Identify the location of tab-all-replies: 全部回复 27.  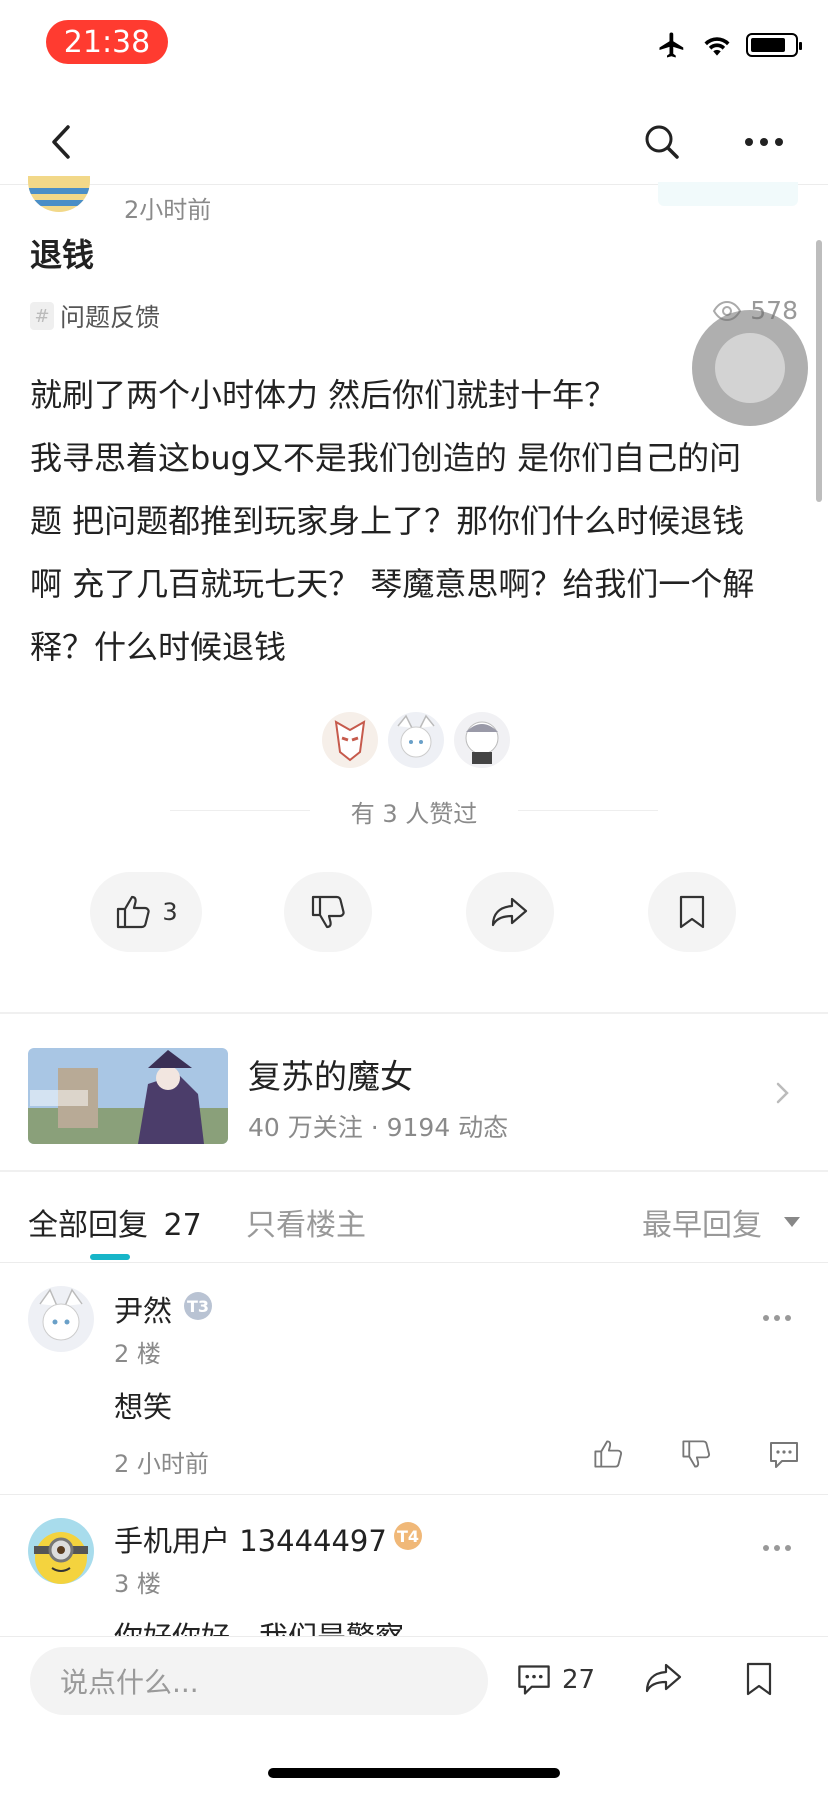
(115, 1222).